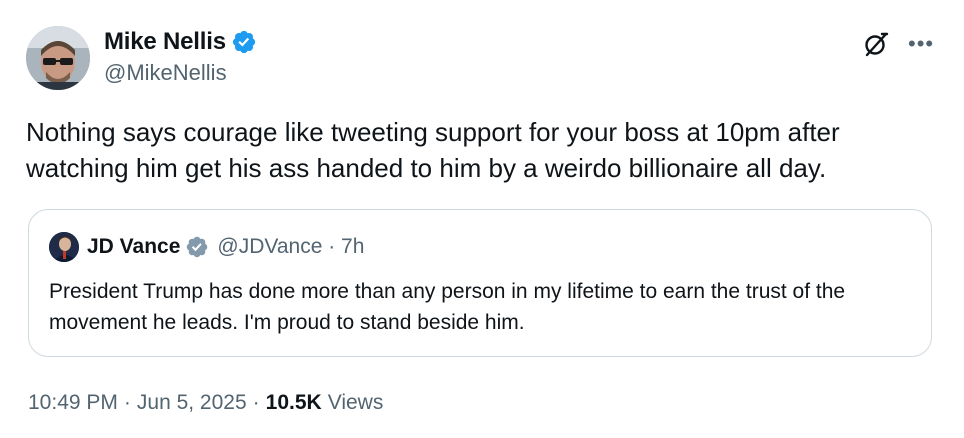 The width and height of the screenshot is (964, 438). What do you see at coordinates (244, 42) in the screenshot?
I see `verified-badge-icon` at bounding box center [244, 42].